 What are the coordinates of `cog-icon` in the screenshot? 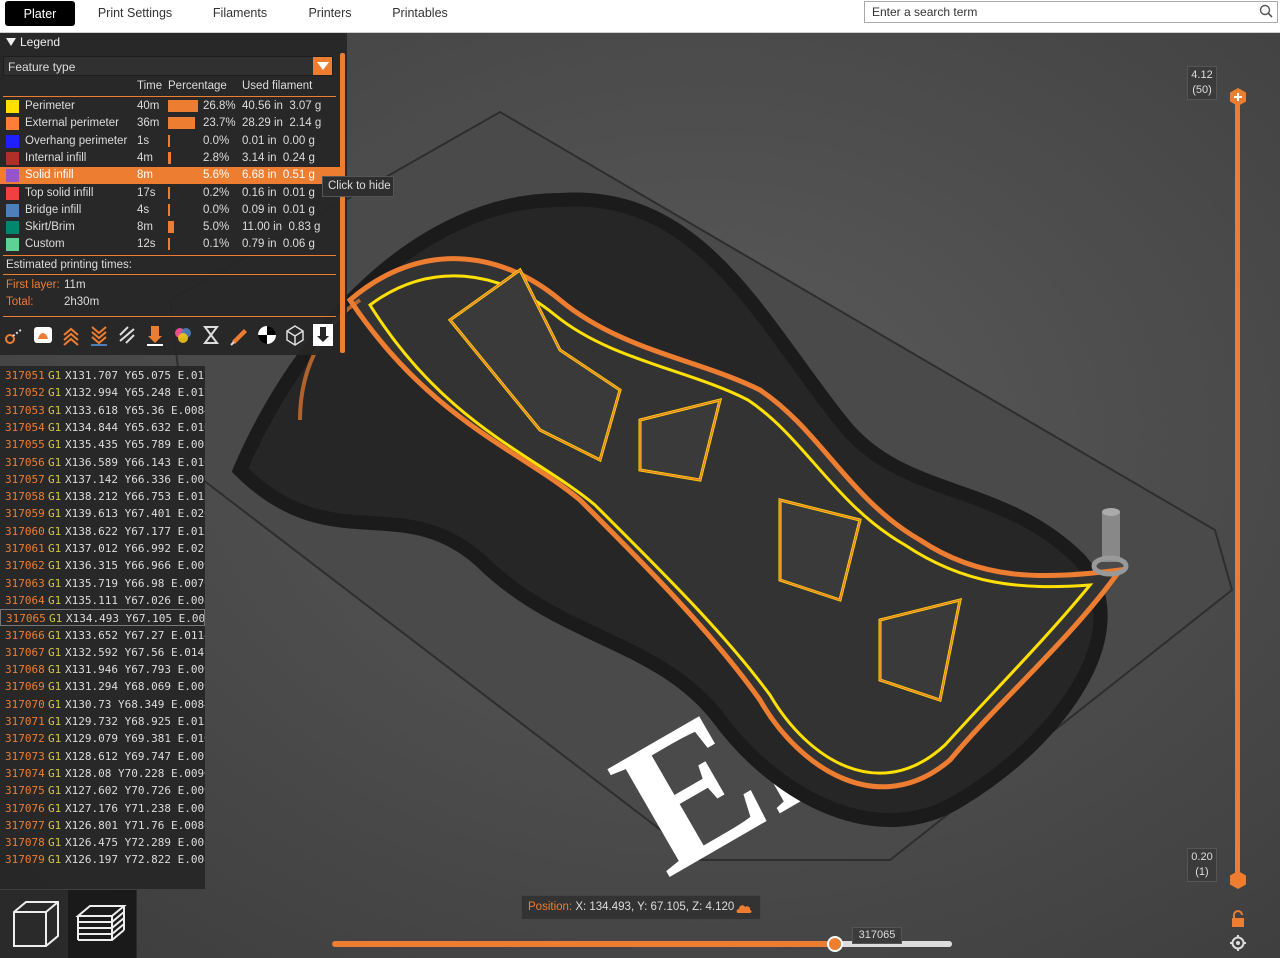 It's located at (267, 335).